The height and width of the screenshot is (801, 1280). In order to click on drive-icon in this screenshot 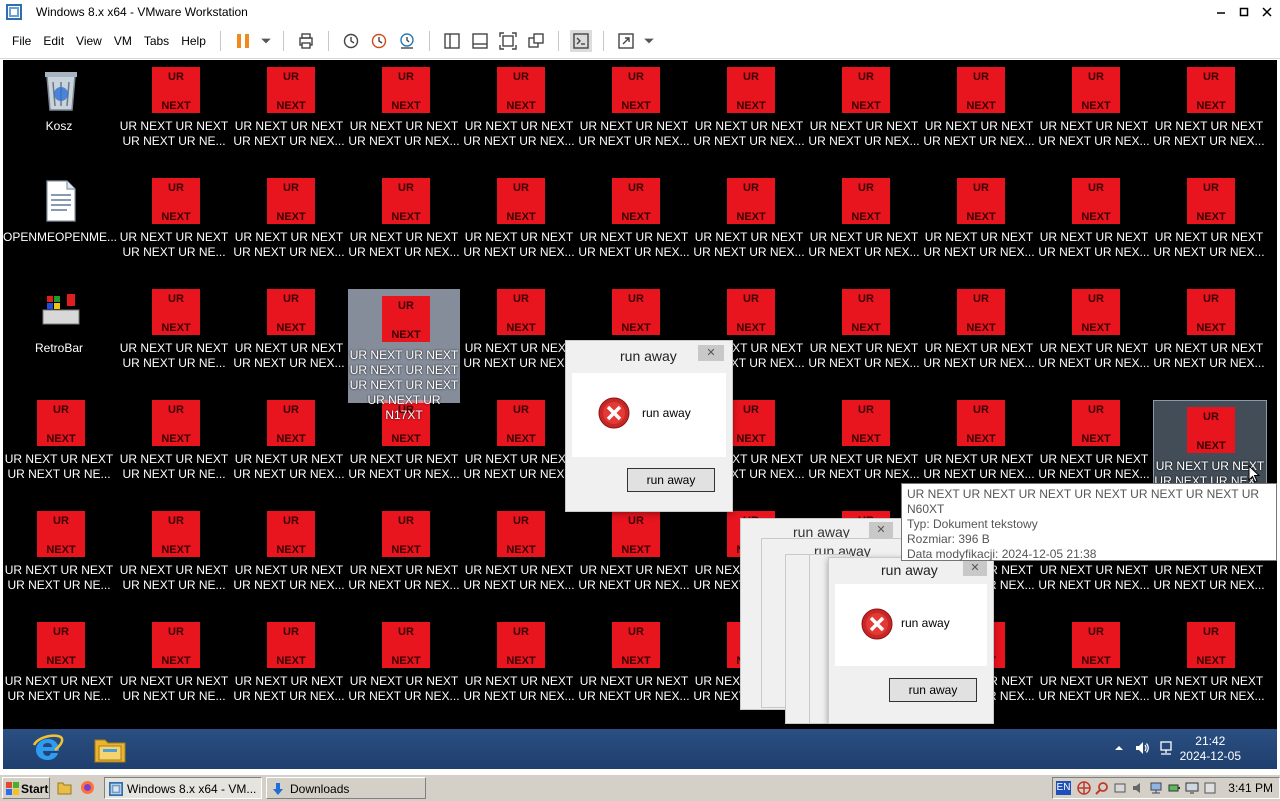, I will do `click(1120, 788)`.